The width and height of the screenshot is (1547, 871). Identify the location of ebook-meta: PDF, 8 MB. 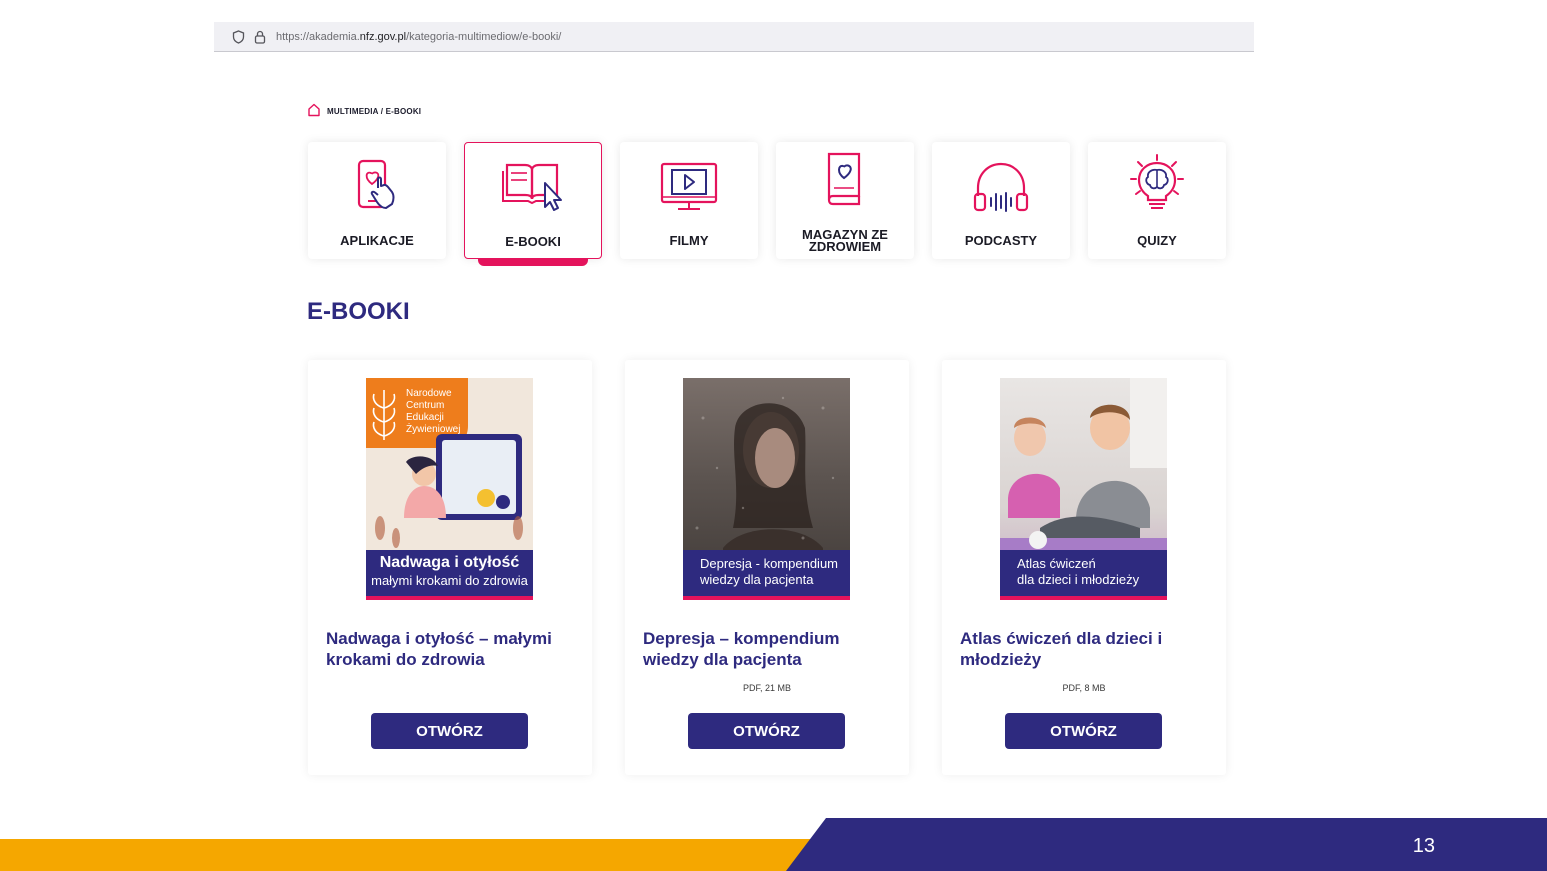
(1084, 688).